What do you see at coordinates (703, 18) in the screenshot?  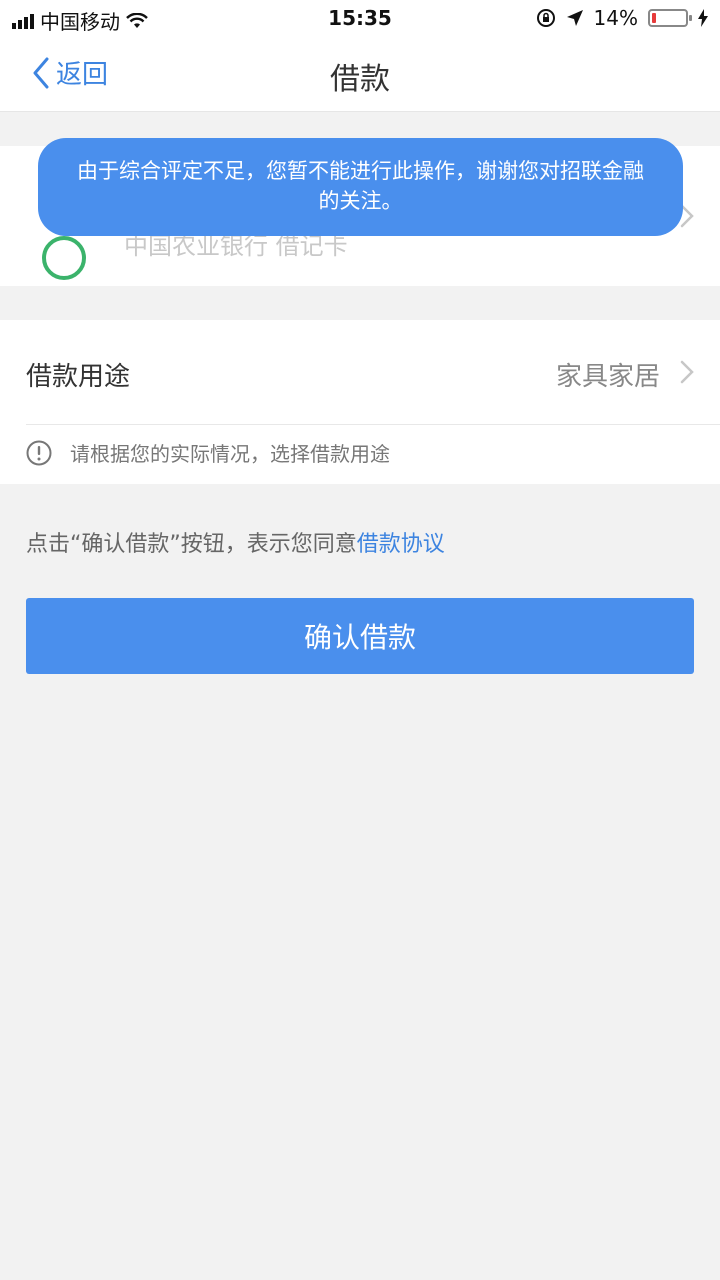 I see `charging-icon` at bounding box center [703, 18].